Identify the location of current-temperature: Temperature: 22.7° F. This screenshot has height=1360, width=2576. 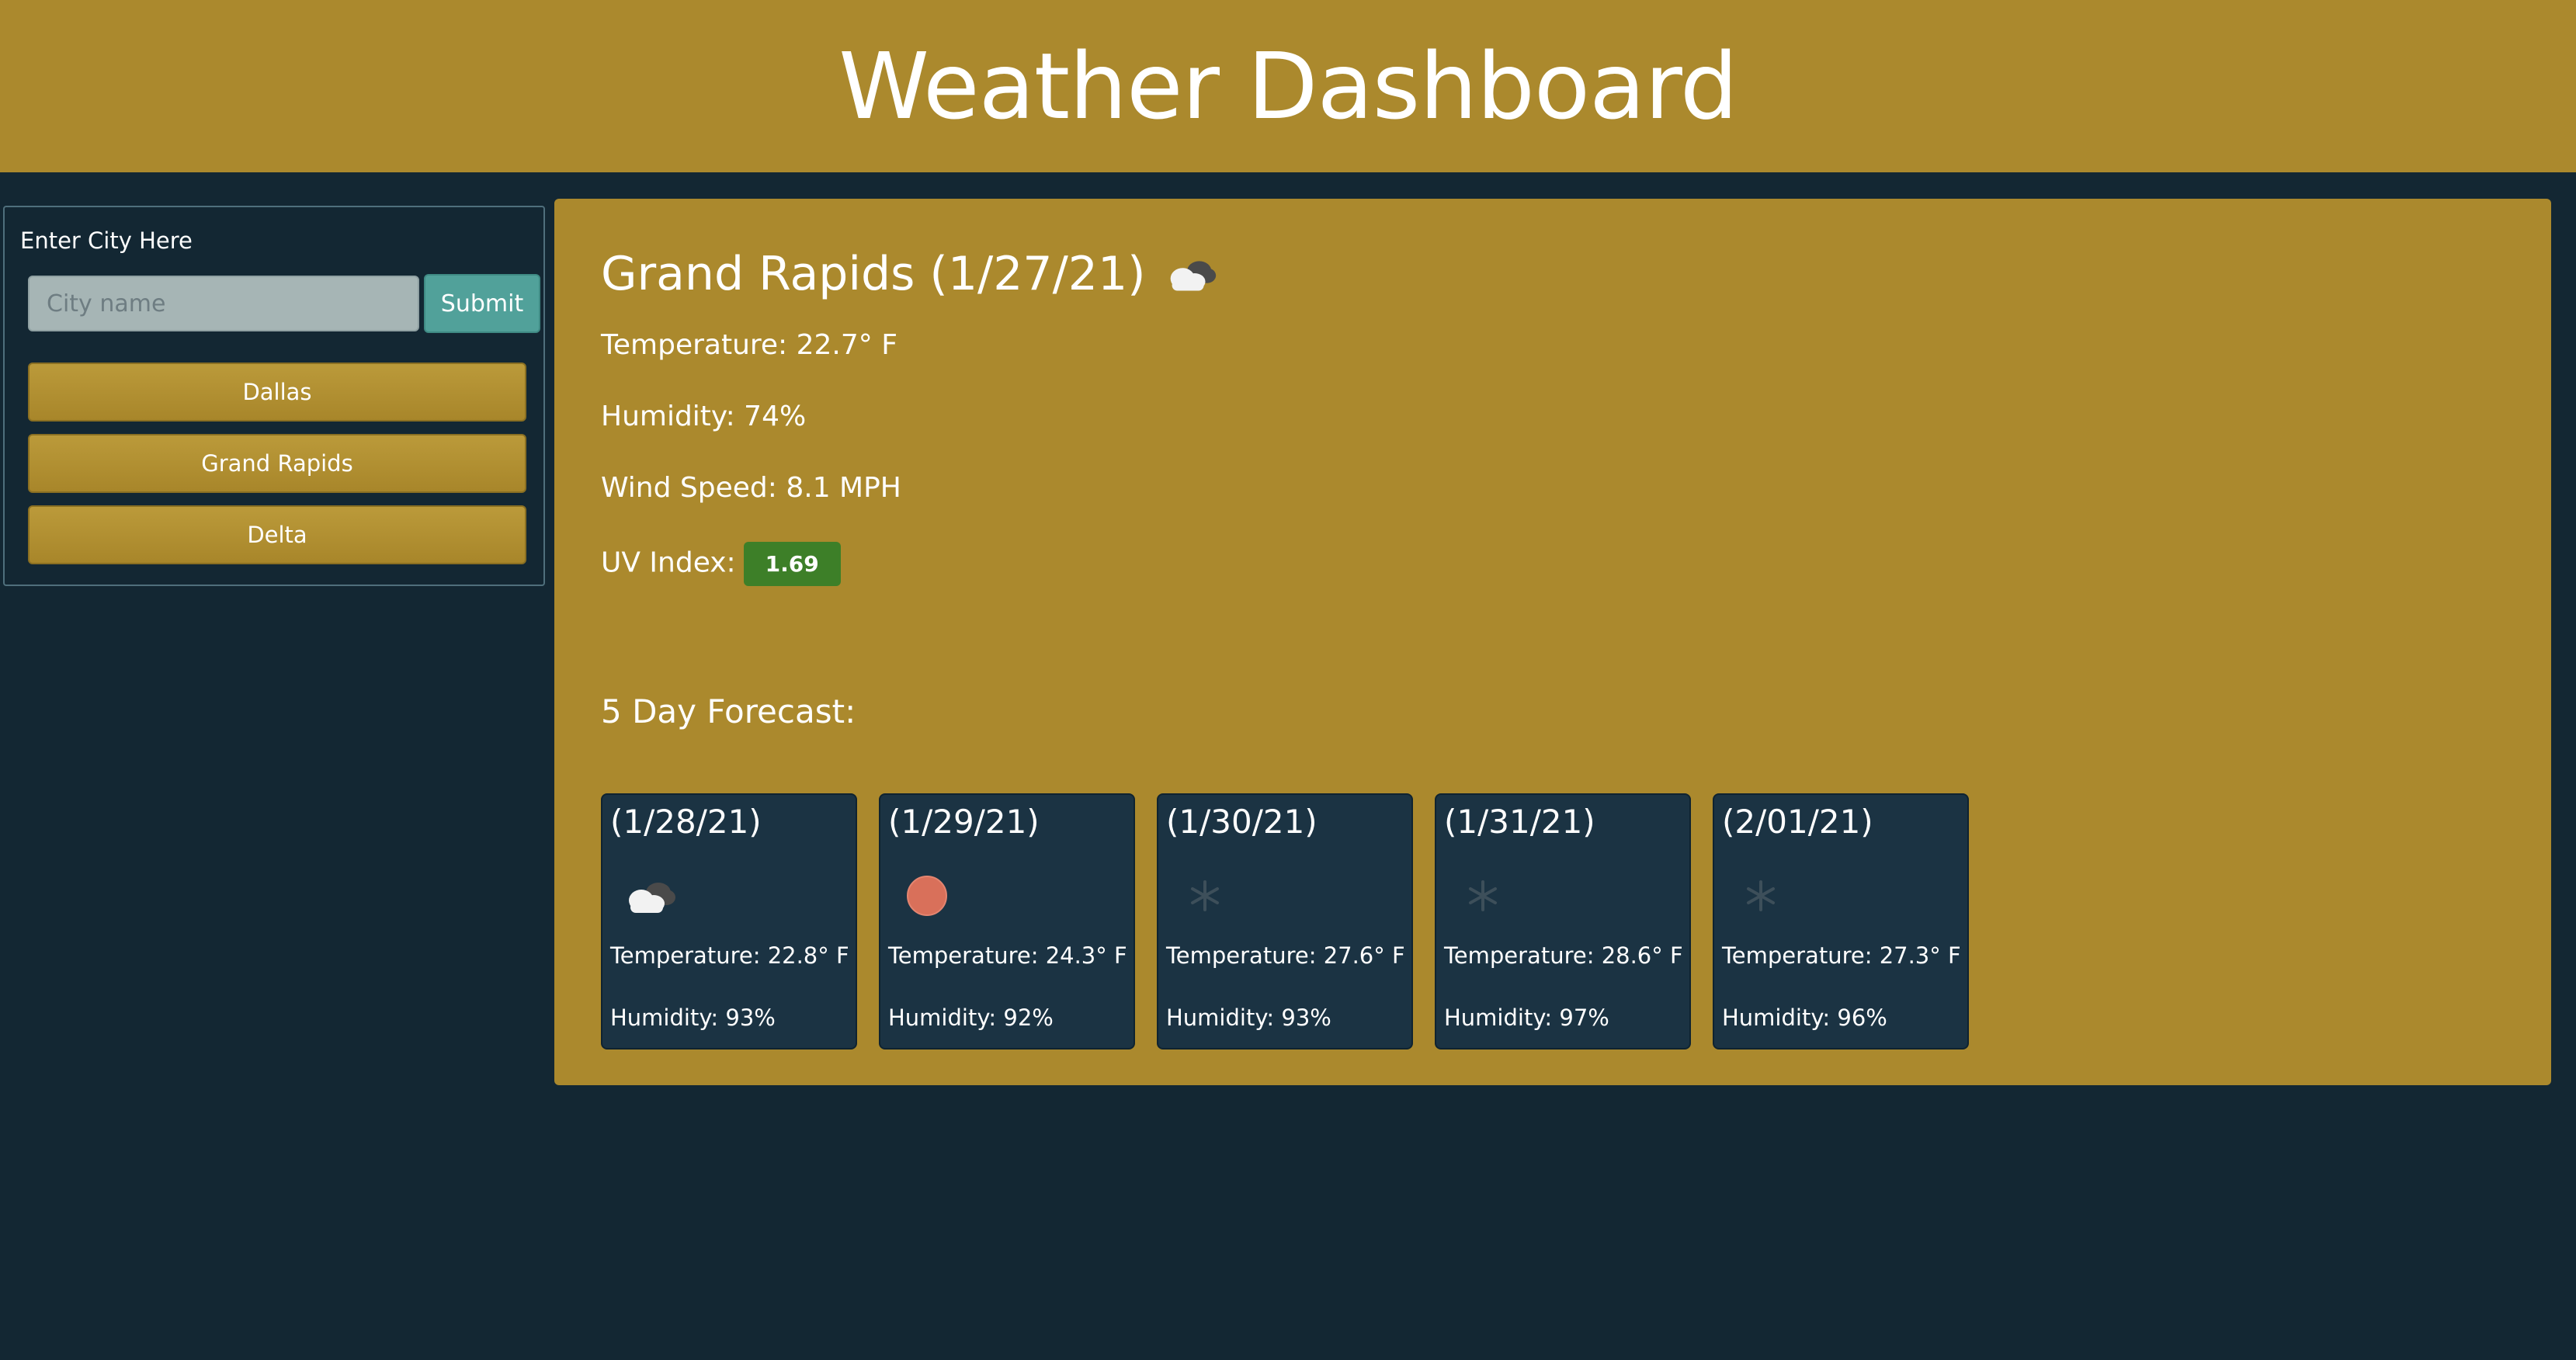
(749, 345).